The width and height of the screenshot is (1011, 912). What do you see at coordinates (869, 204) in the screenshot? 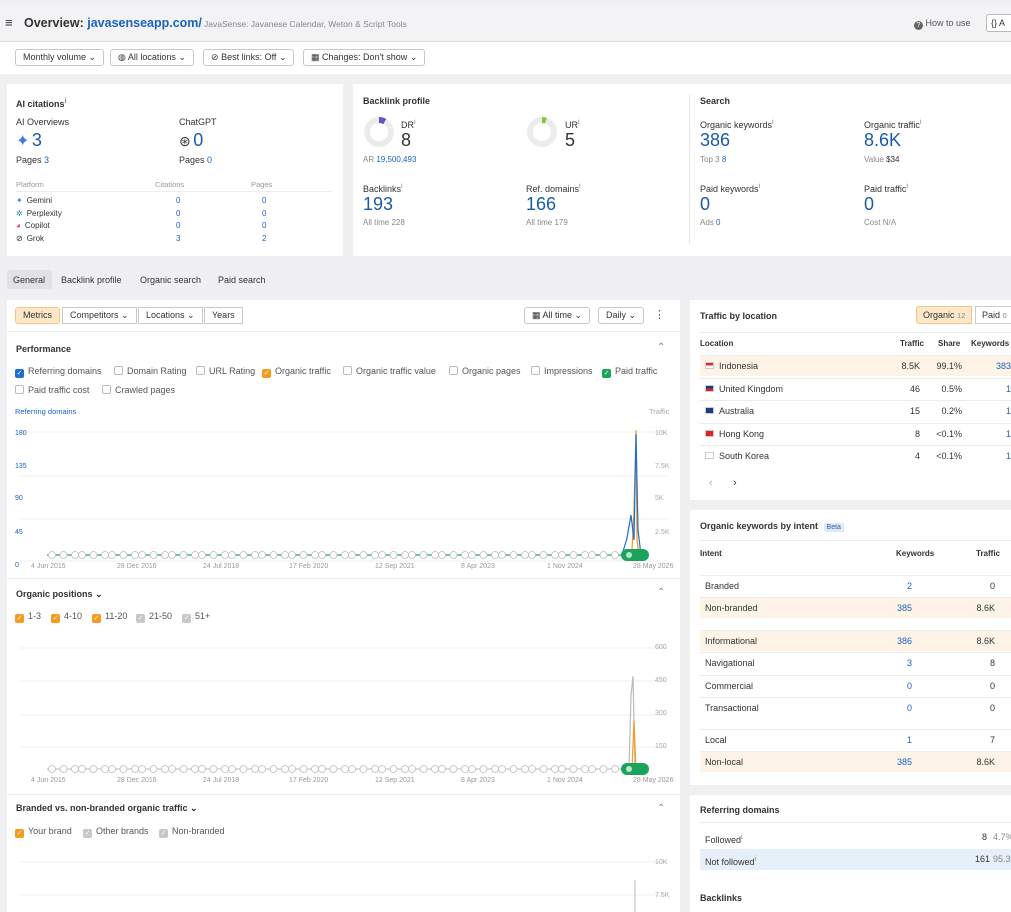
I see `paid-traffic-value: 0` at bounding box center [869, 204].